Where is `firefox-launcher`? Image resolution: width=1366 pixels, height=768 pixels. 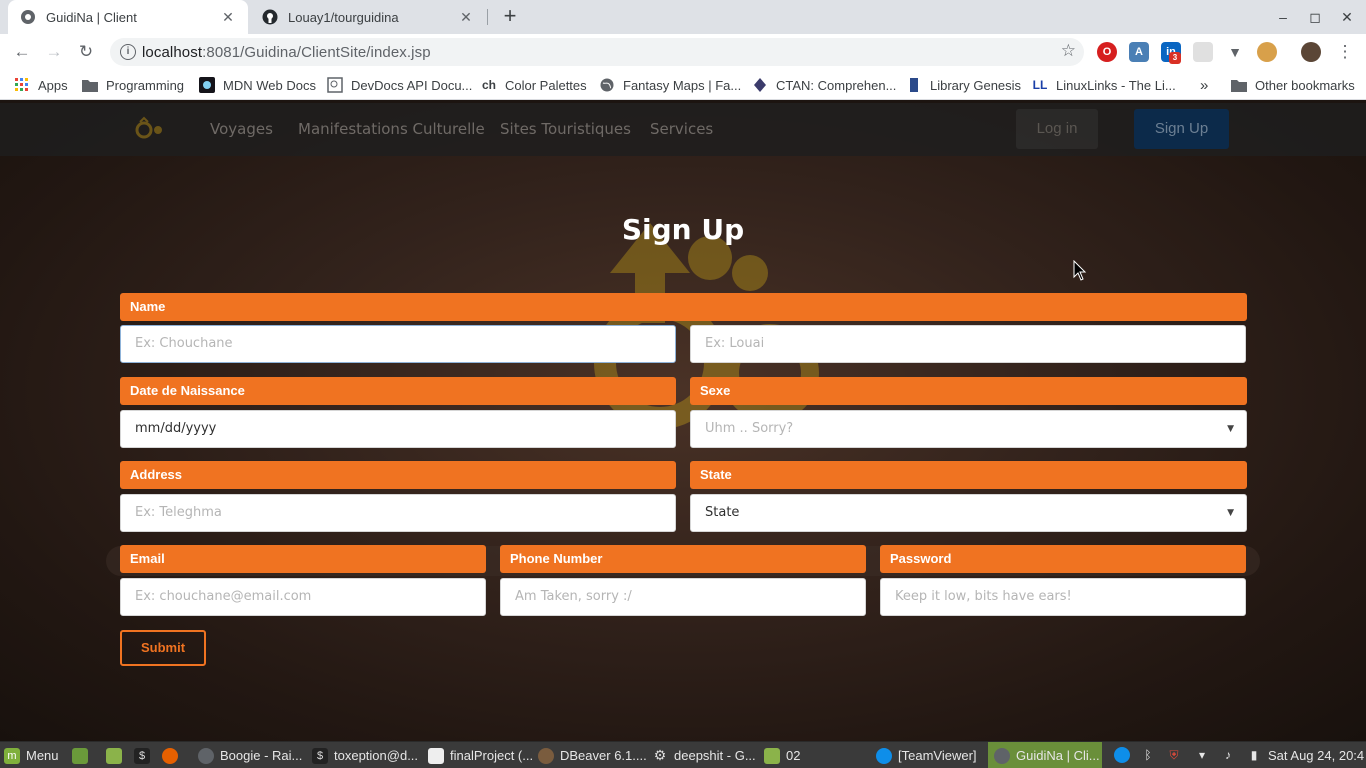 firefox-launcher is located at coordinates (173, 755).